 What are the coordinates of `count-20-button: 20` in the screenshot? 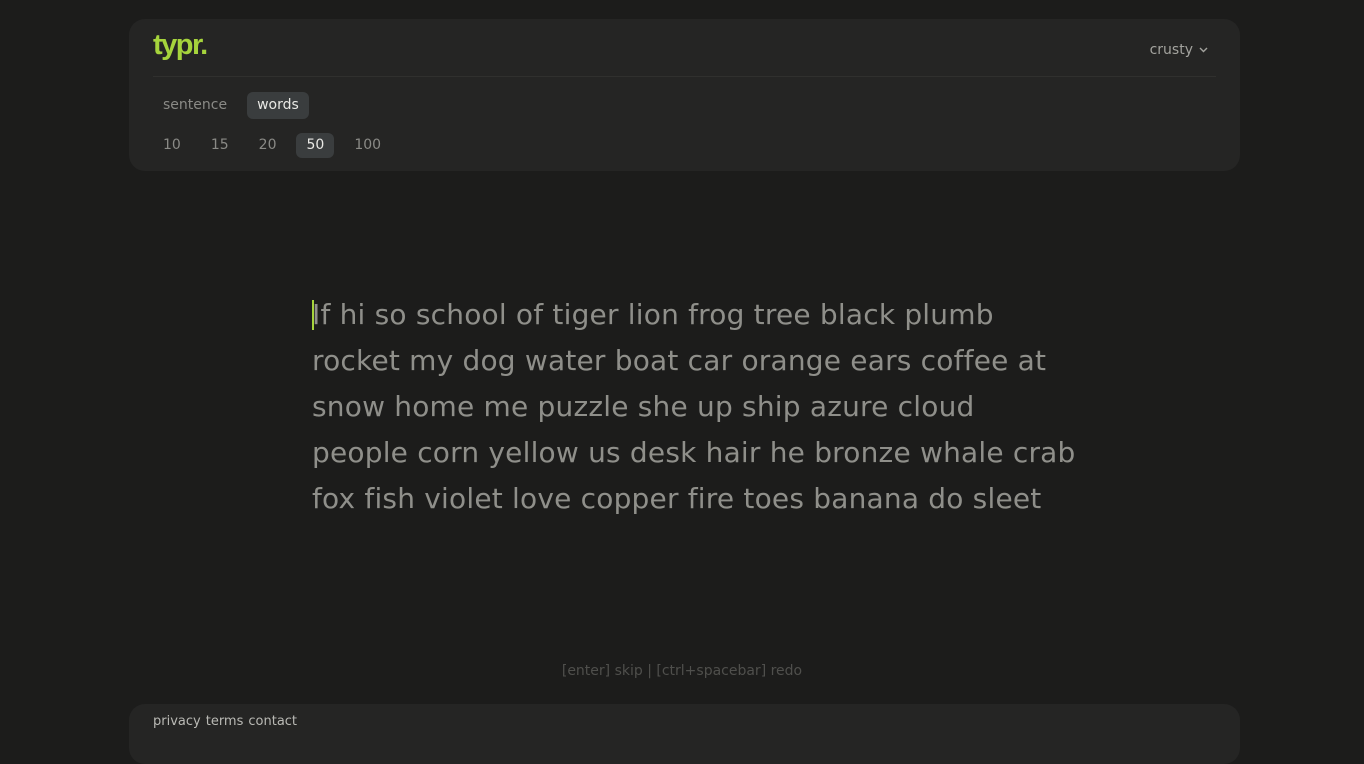 It's located at (268, 145).